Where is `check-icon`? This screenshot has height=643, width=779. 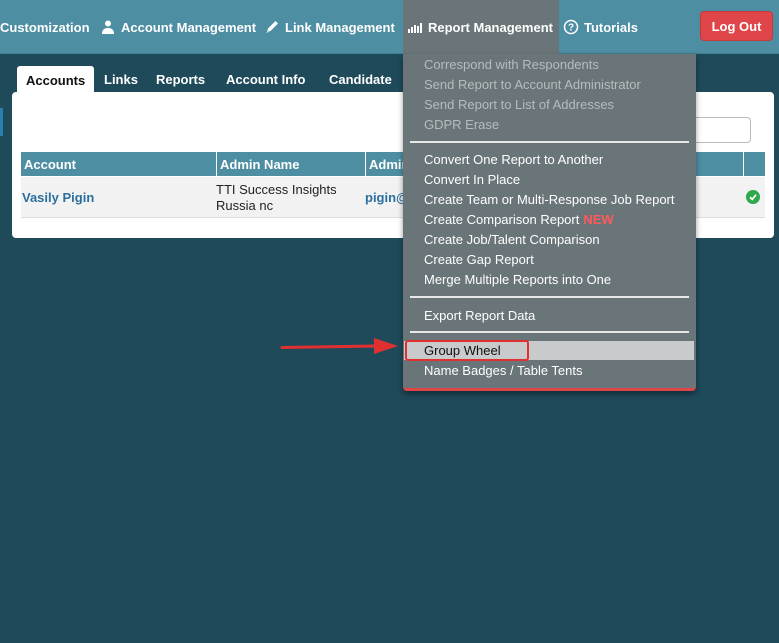 check-icon is located at coordinates (753, 197).